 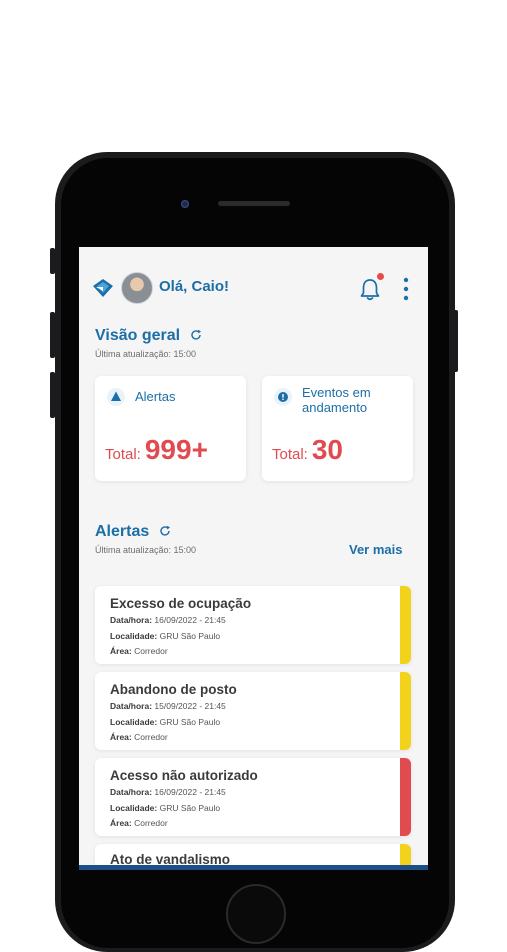 I want to click on alerts-card-title: Alertas, so click(x=155, y=396).